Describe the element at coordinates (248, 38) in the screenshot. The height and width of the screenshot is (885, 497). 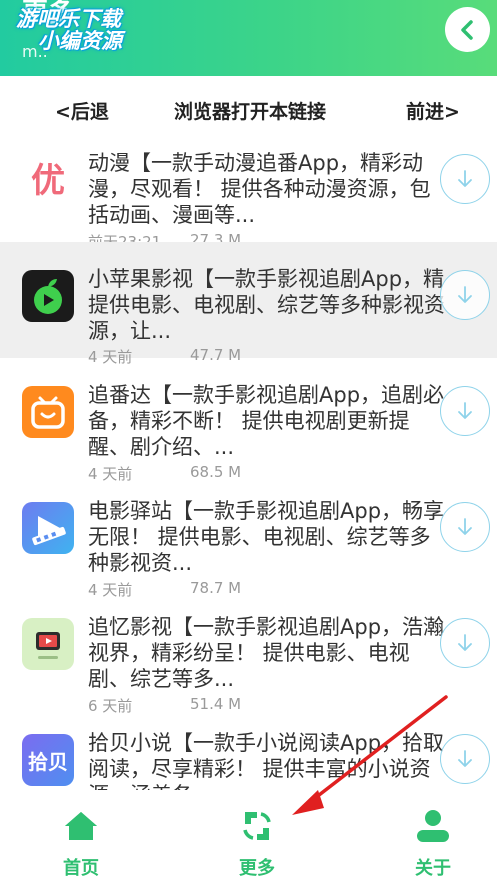
I see `app-header: 更多 m.. 游吧乐下载 小编资源` at that location.